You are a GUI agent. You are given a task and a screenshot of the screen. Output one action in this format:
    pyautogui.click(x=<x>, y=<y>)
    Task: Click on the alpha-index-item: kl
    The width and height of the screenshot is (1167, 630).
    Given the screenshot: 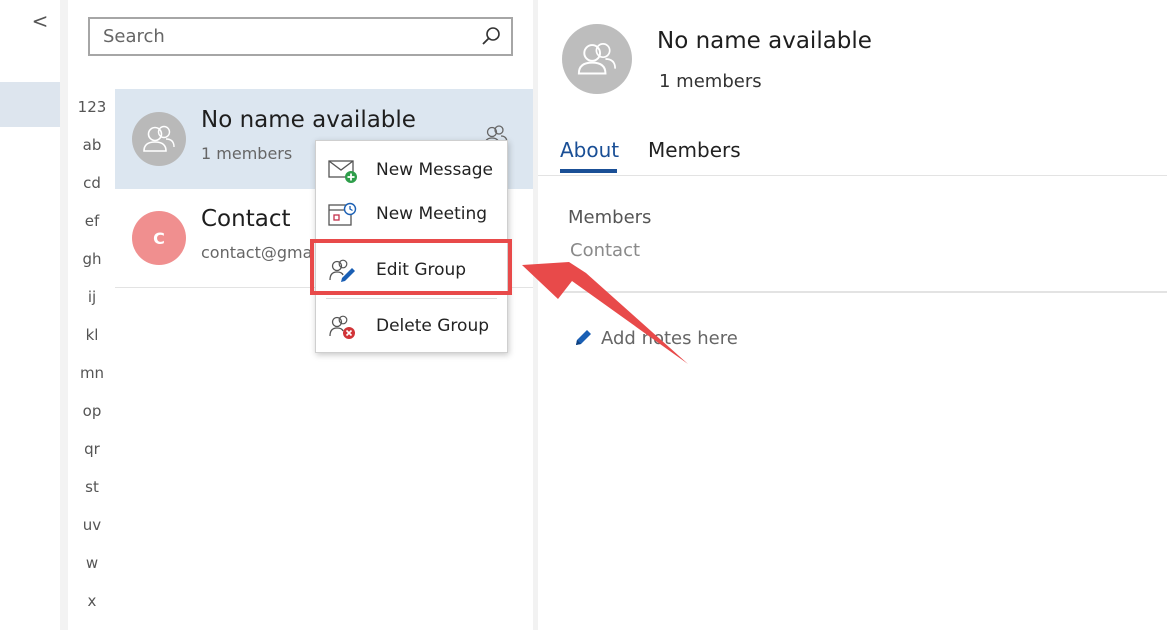 What is the action you would take?
    pyautogui.click(x=92, y=335)
    